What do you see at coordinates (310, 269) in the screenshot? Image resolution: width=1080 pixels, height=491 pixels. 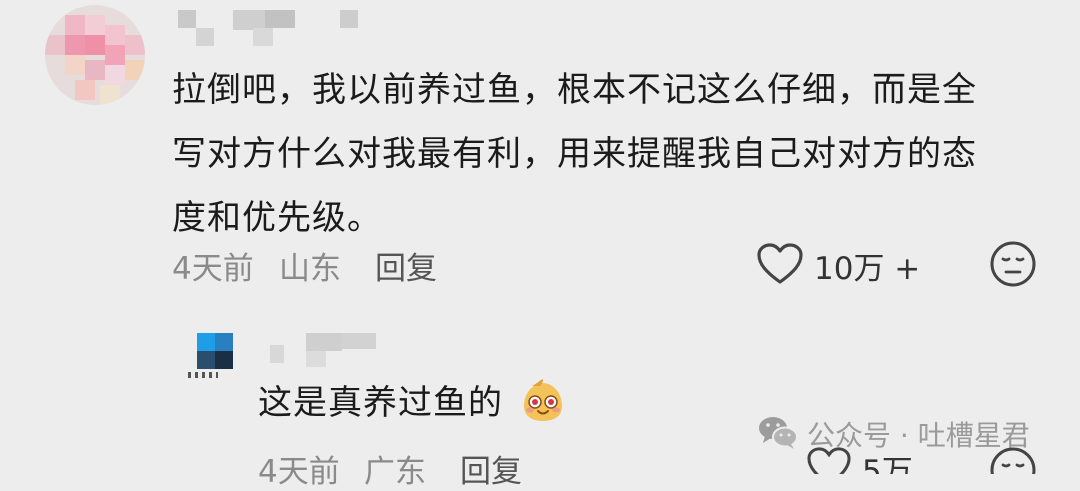 I see `comment-location: 山东` at bounding box center [310, 269].